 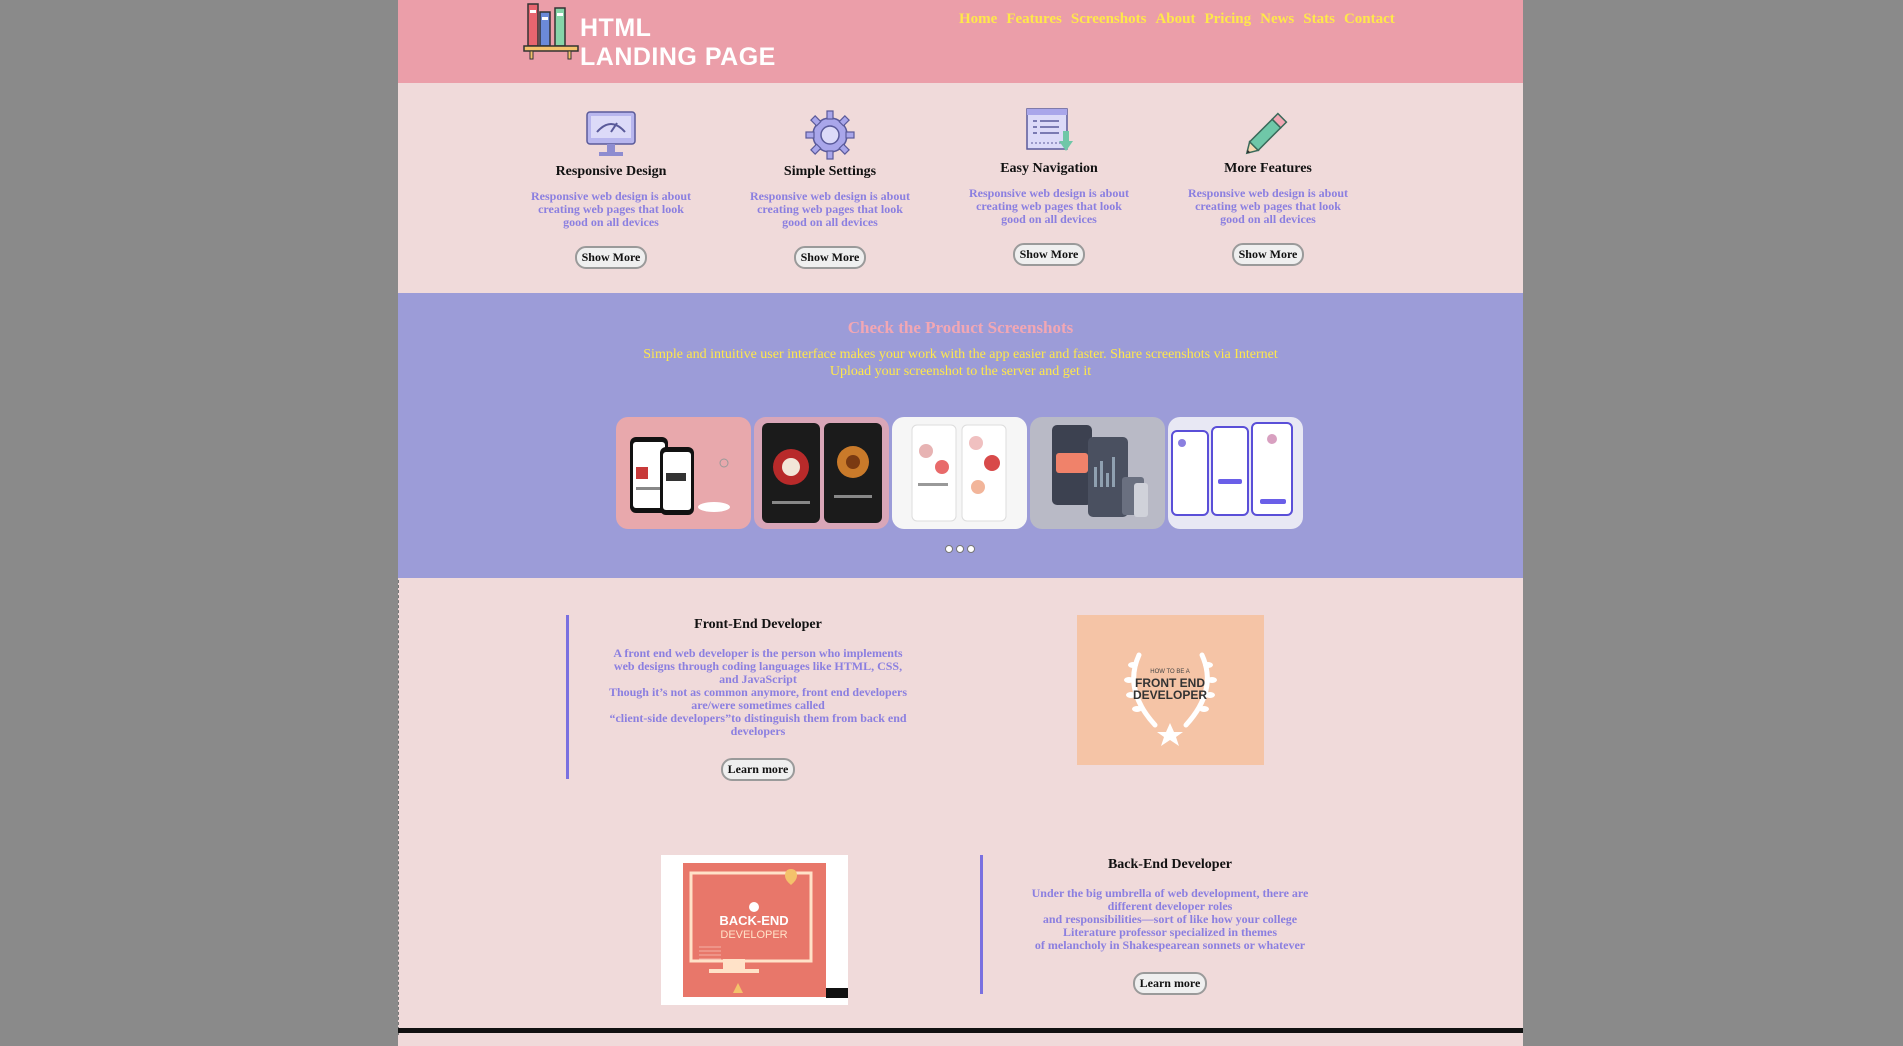 I want to click on logo-text: HTML LANDING PAGE, so click(x=678, y=43).